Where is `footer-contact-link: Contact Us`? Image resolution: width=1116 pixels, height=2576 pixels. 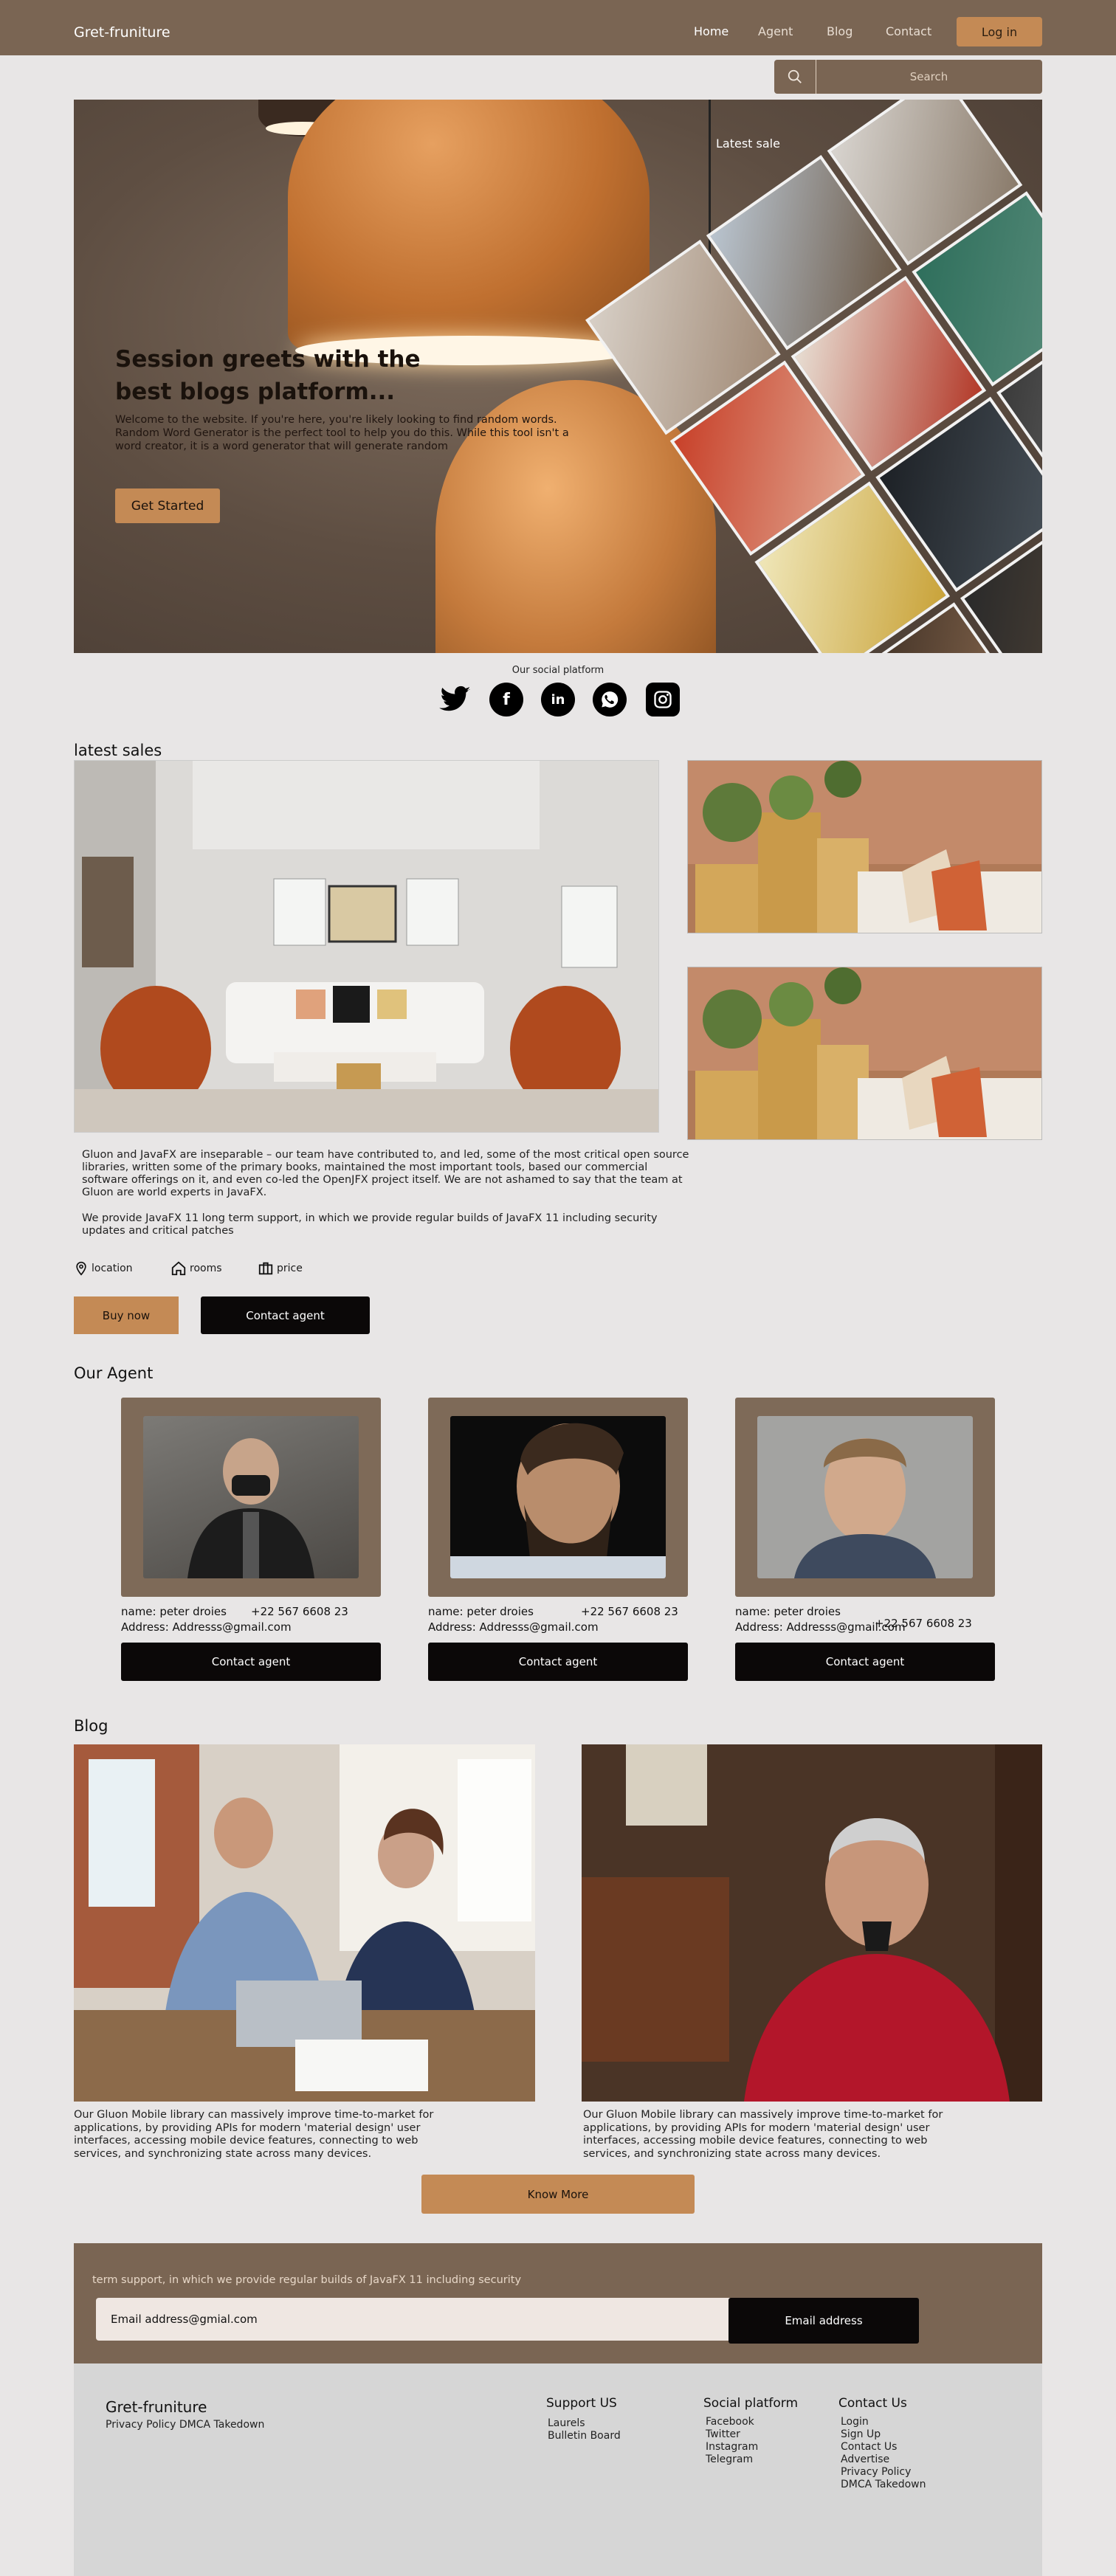 footer-contact-link: Contact Us is located at coordinates (869, 2447).